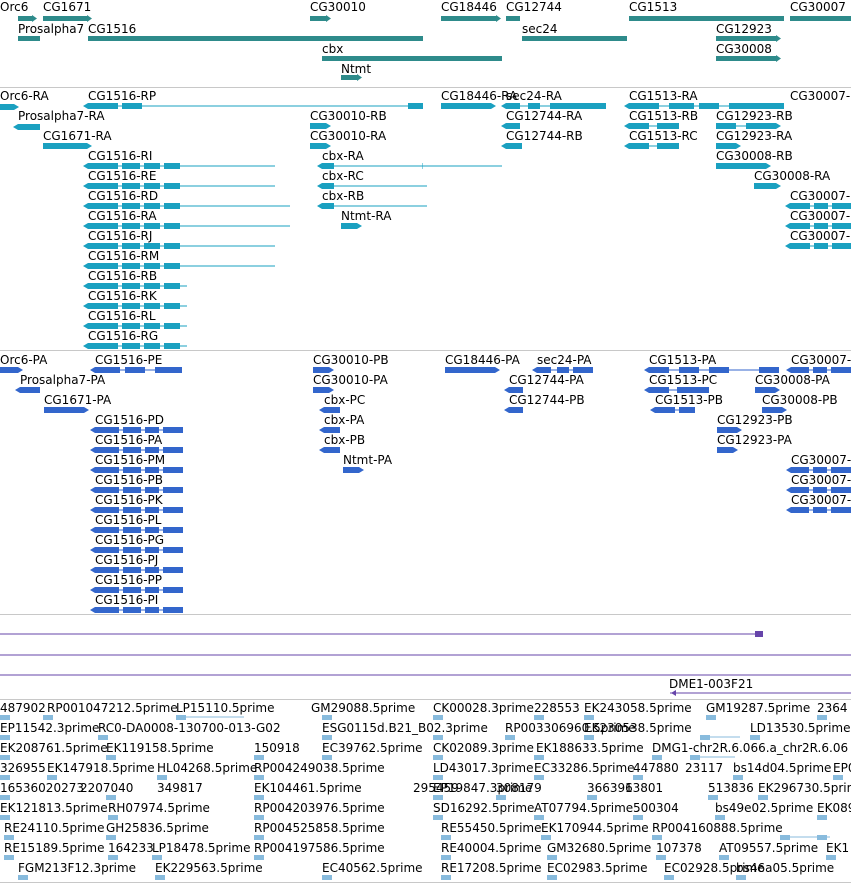 The width and height of the screenshot is (851, 883). What do you see at coordinates (77, 868) in the screenshot?
I see `feature-label-fgm213f12-3prime: FGM213F12.3prime` at bounding box center [77, 868].